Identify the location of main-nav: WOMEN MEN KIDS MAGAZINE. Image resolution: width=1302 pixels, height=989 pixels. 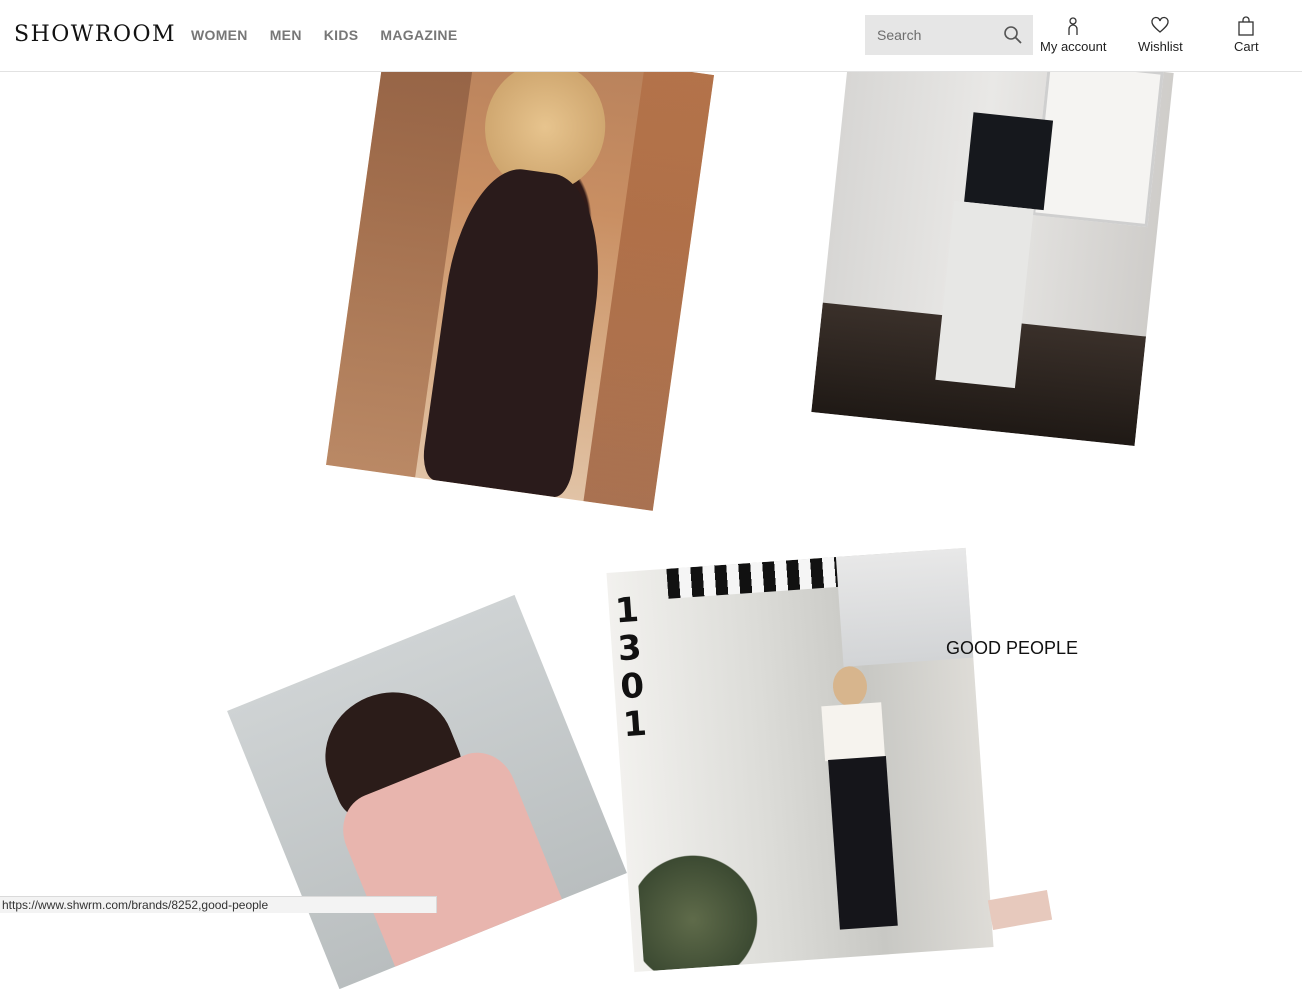
(324, 35).